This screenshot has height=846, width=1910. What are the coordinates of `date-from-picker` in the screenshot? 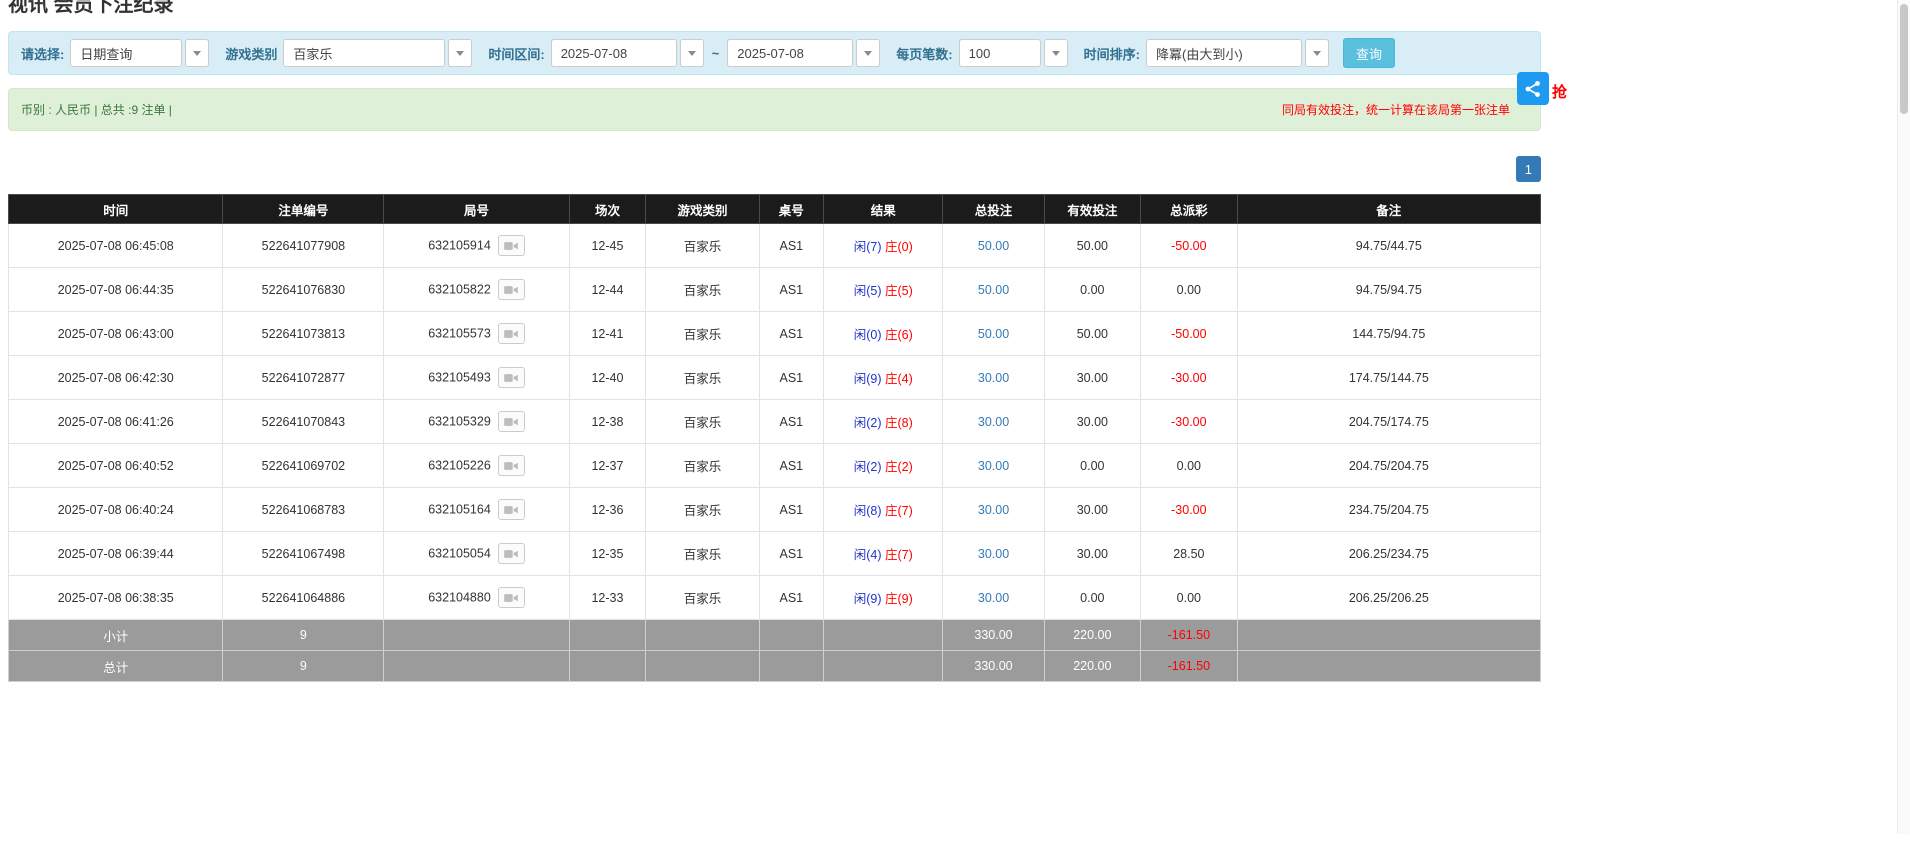 It's located at (627, 53).